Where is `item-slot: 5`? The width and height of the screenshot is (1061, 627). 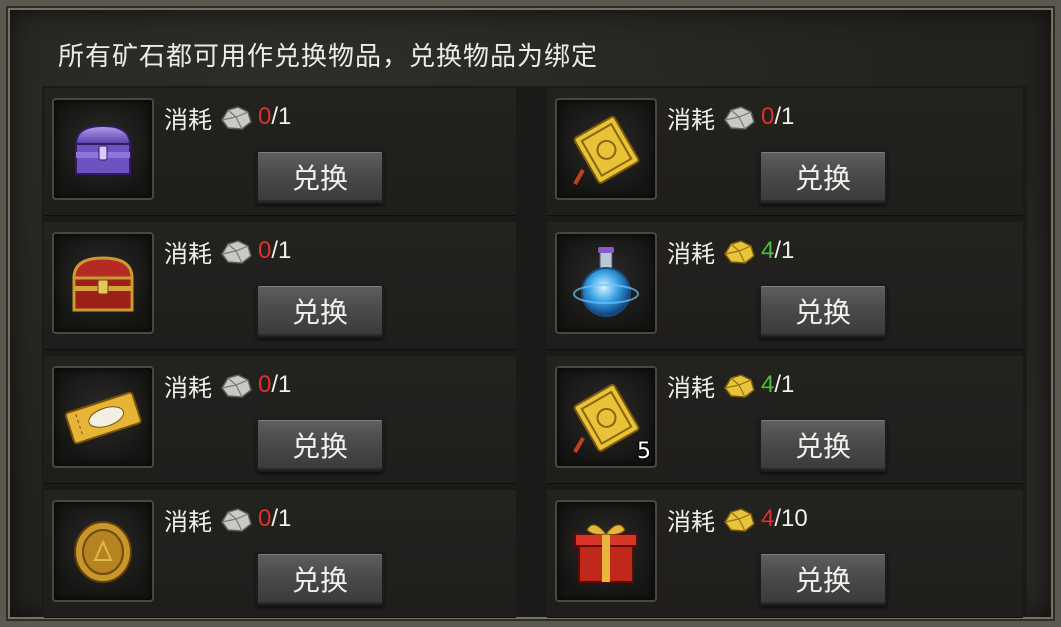
item-slot: 5 is located at coordinates (606, 417).